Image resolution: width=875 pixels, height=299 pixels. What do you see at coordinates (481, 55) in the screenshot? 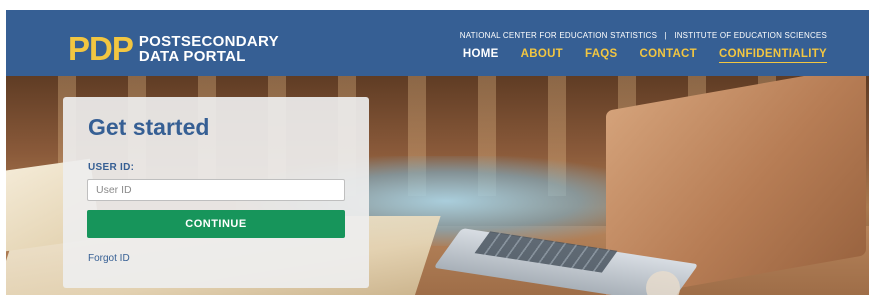
I see `nav-home: HOME` at bounding box center [481, 55].